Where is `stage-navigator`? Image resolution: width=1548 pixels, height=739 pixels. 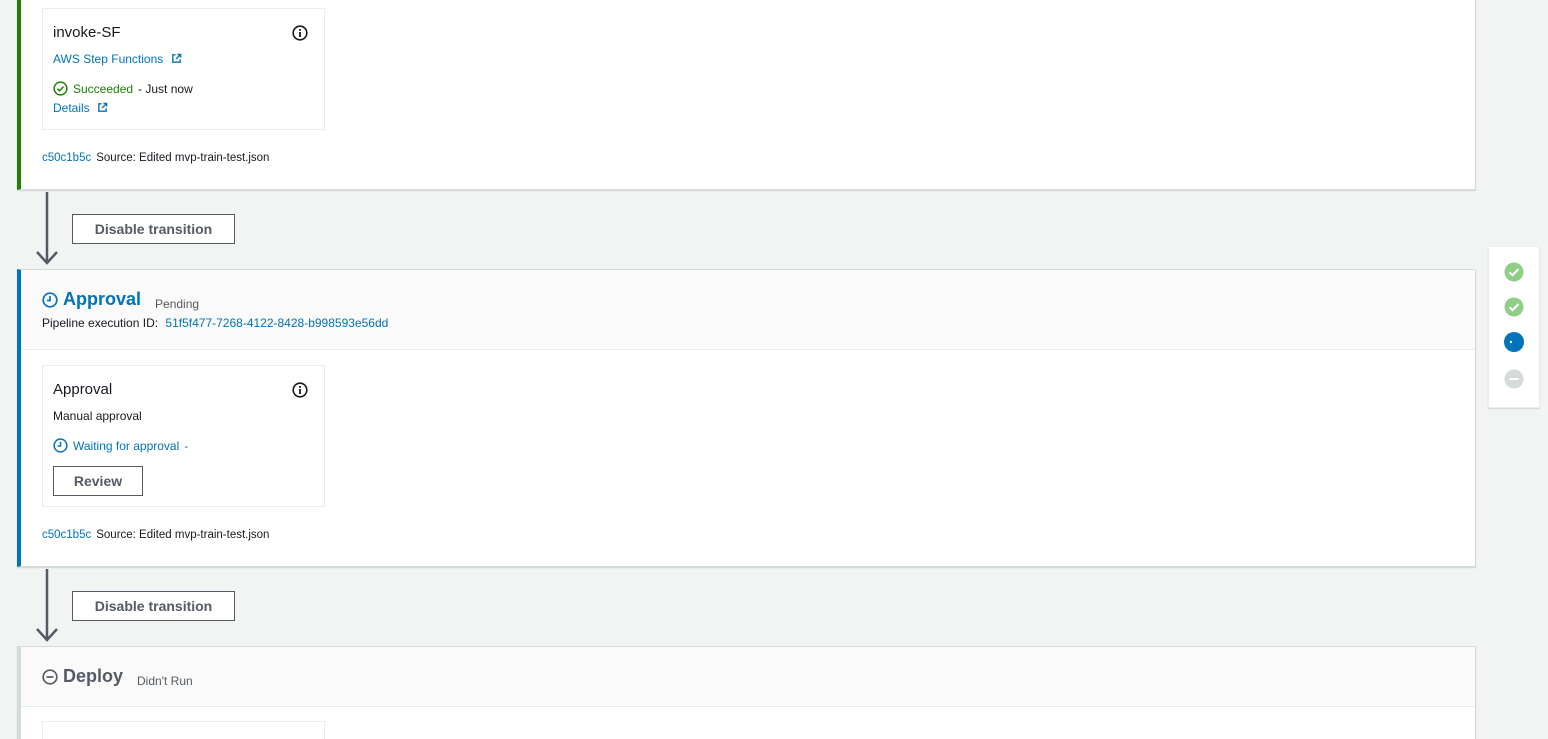 stage-navigator is located at coordinates (1514, 327).